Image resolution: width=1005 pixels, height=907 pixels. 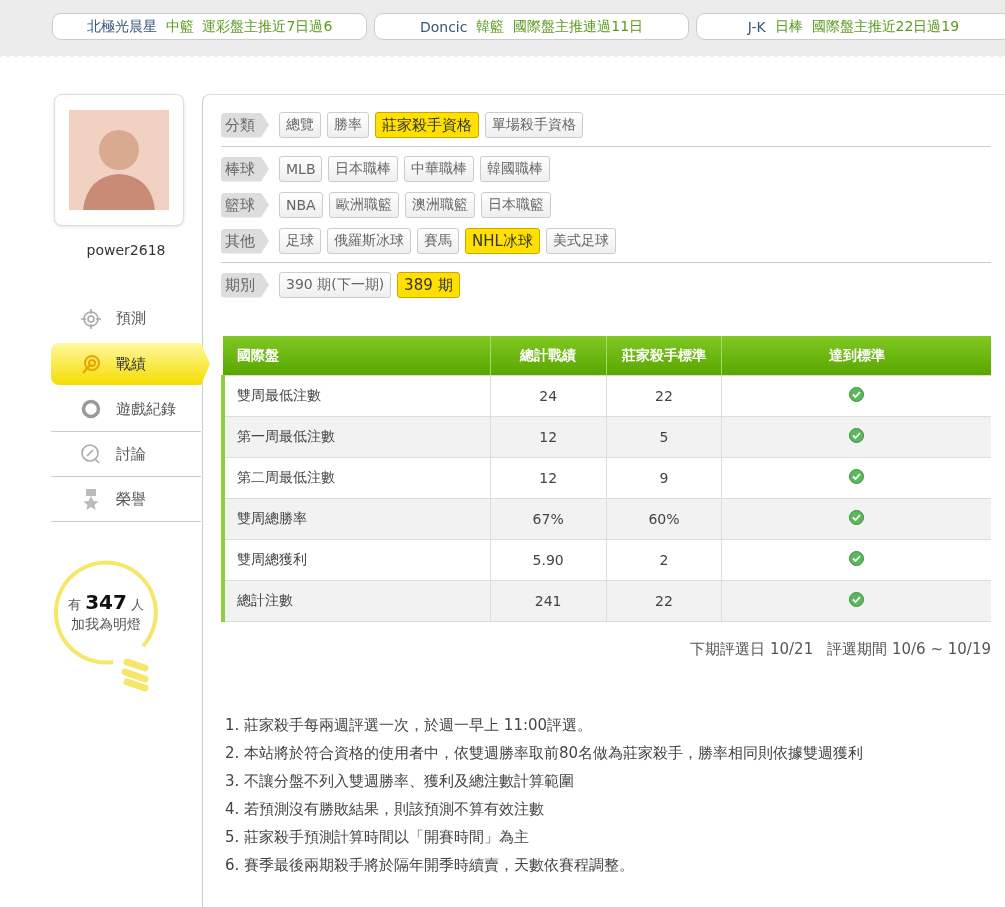 What do you see at coordinates (909, 649) in the screenshot?
I see `period-text: 評選期間 10/6 ~ 10/19` at bounding box center [909, 649].